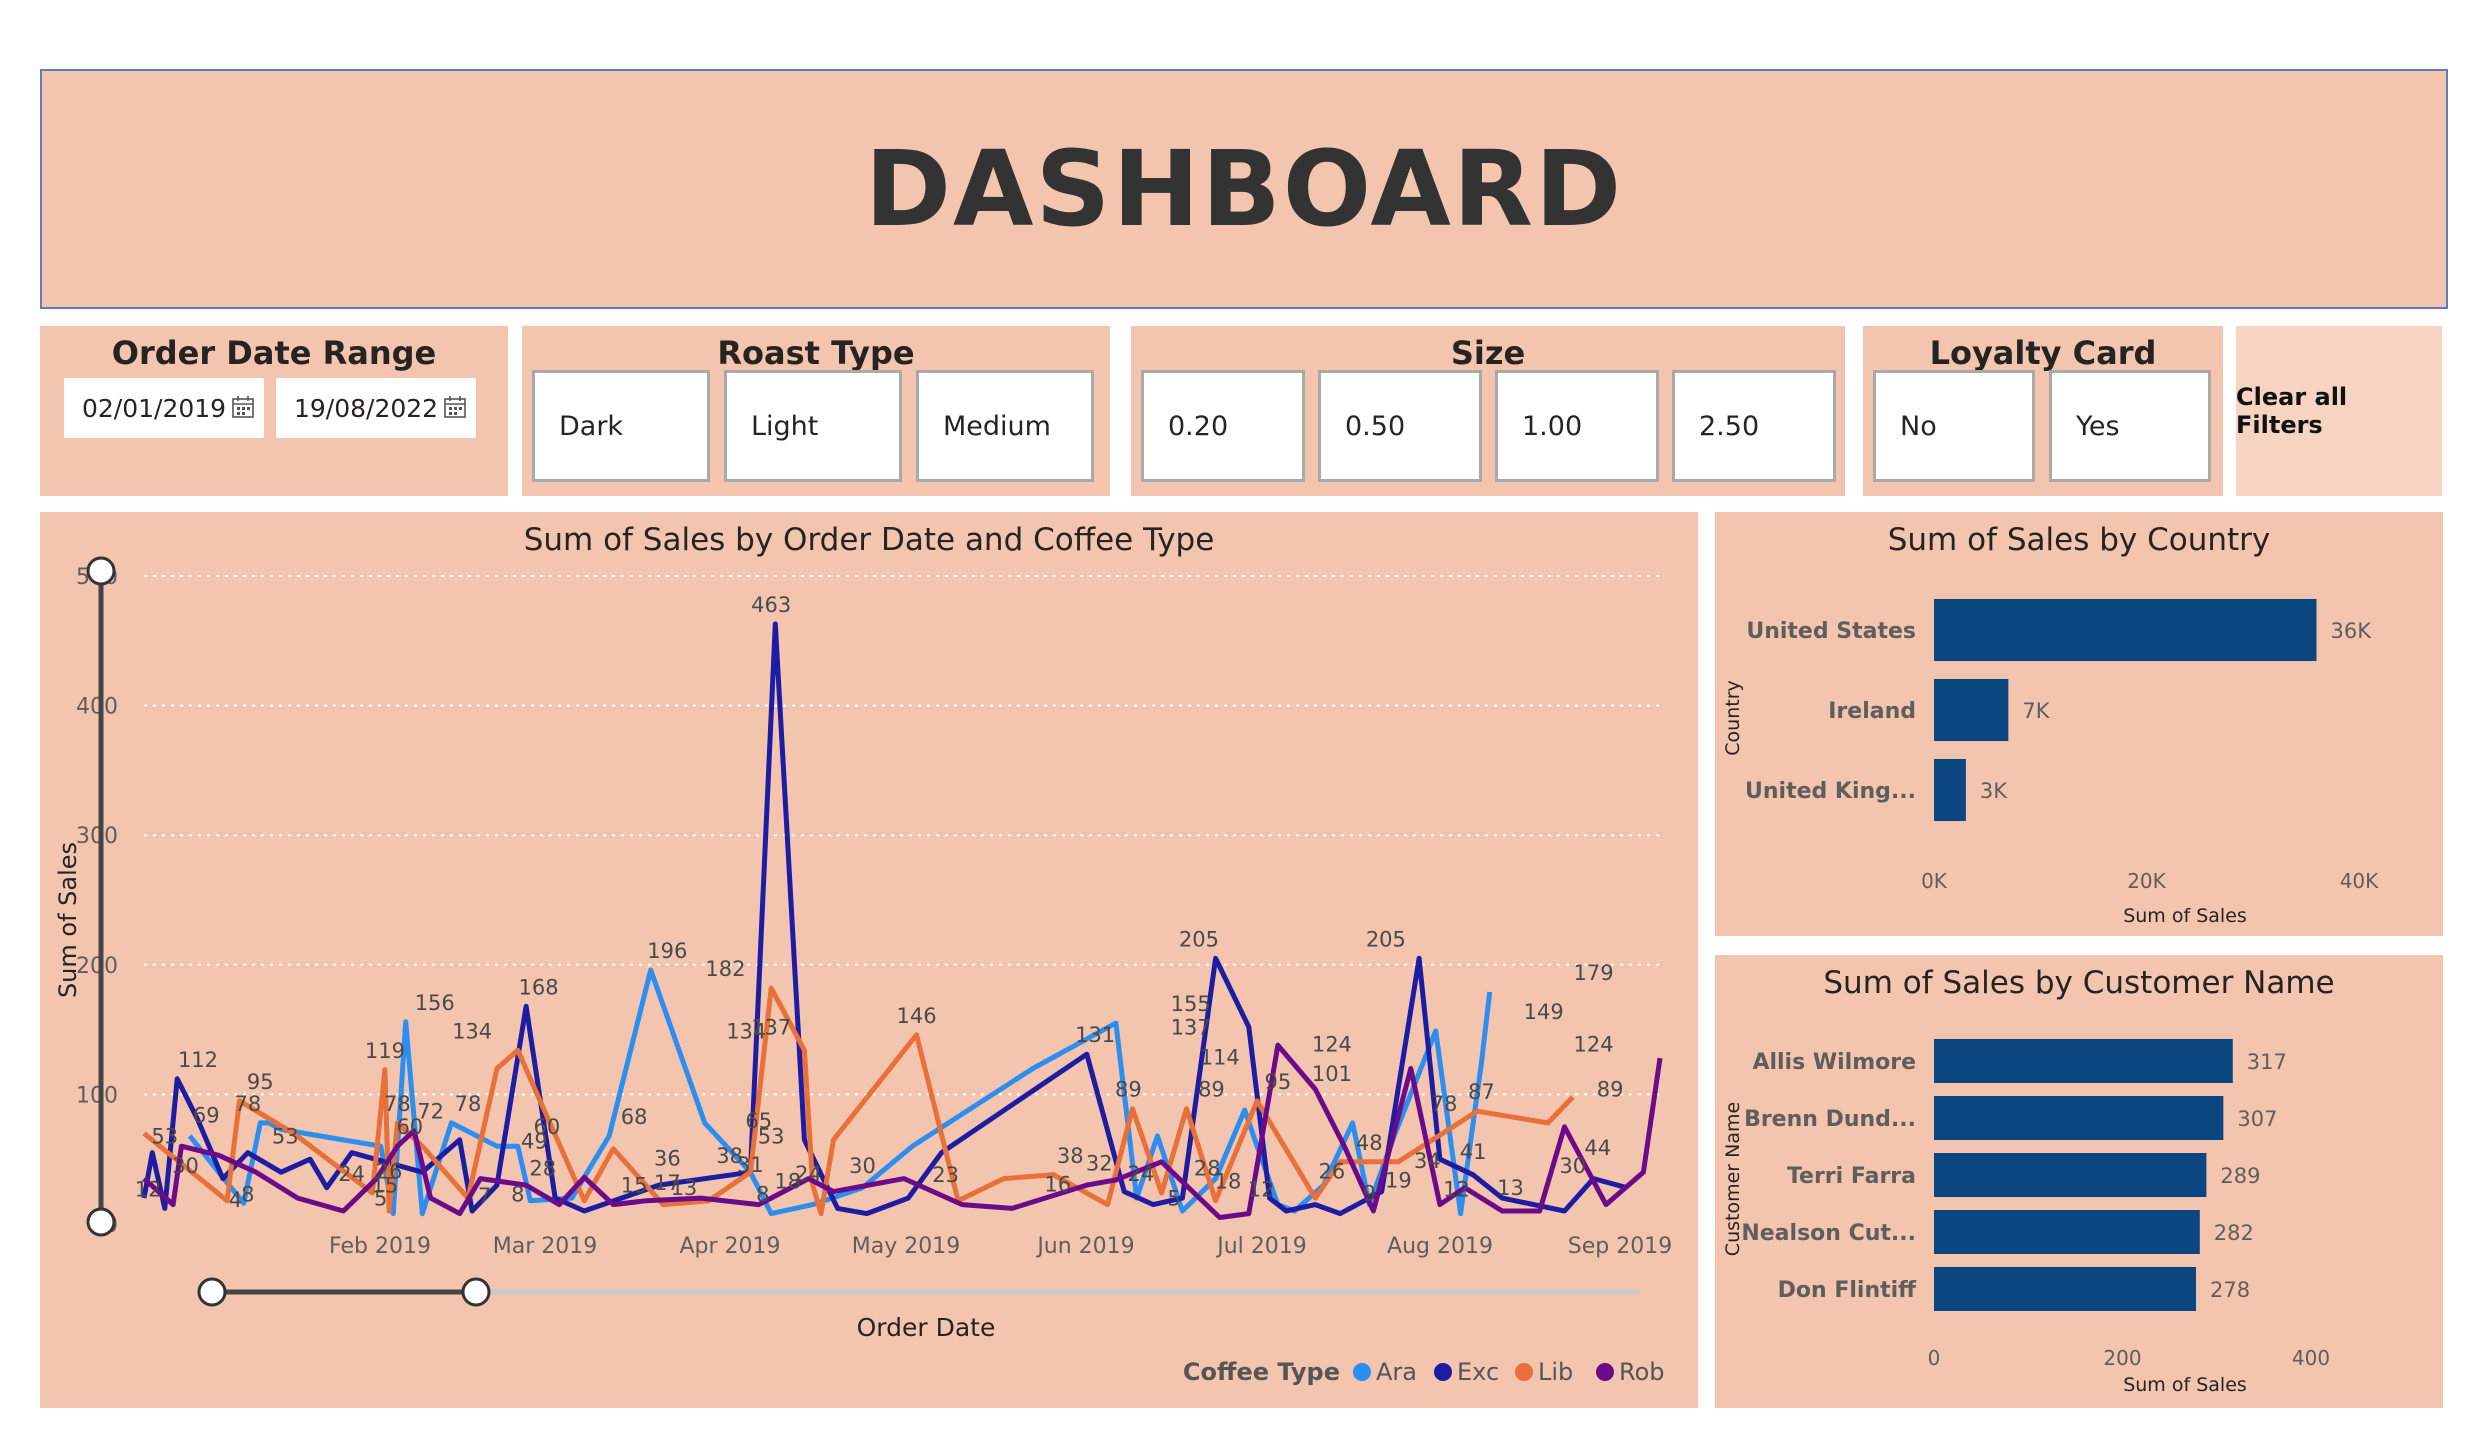 The width and height of the screenshot is (2472, 1447). Describe the element at coordinates (247, 1195) in the screenshot. I see `data-label: 8` at that location.